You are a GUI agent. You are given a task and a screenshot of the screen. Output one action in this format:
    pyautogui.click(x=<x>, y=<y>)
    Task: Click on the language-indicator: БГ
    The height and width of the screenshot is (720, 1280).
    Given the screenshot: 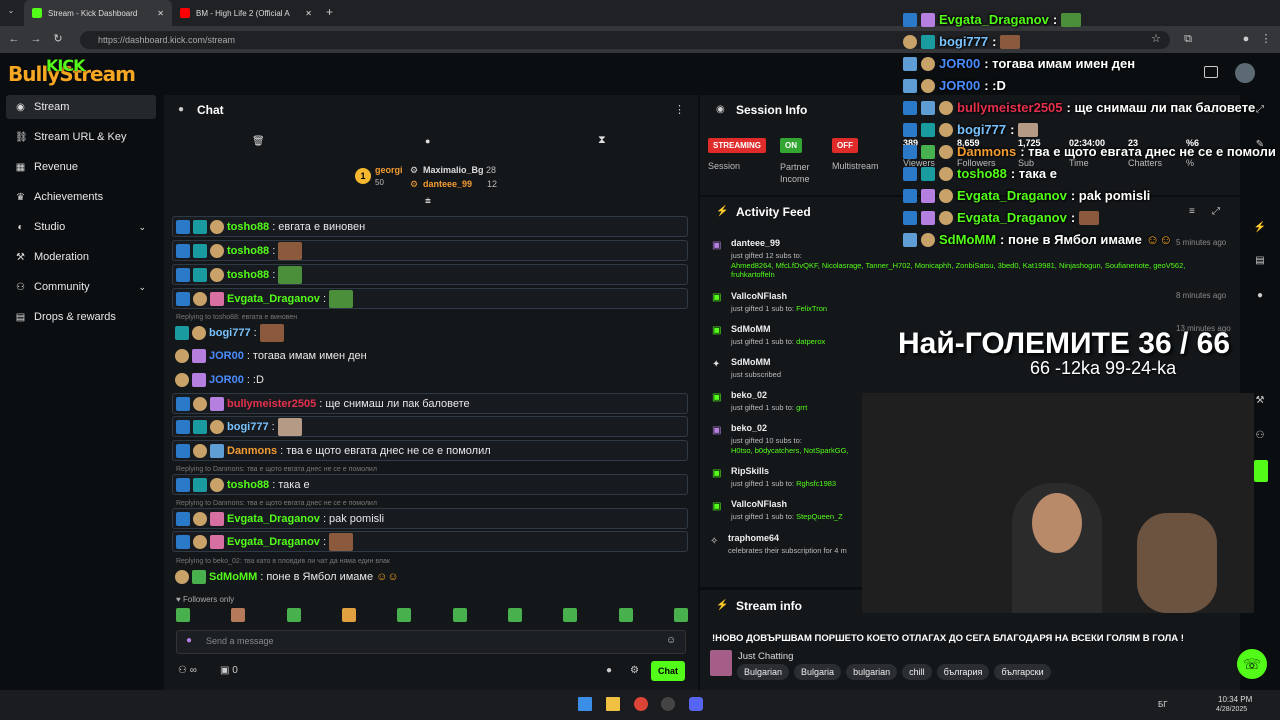 What is the action you would take?
    pyautogui.click(x=1163, y=704)
    